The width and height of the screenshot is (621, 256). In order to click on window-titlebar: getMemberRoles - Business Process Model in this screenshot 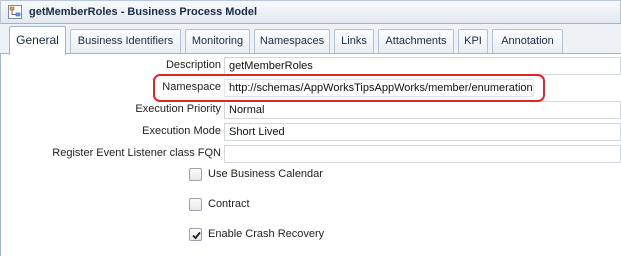, I will do `click(310, 12)`.